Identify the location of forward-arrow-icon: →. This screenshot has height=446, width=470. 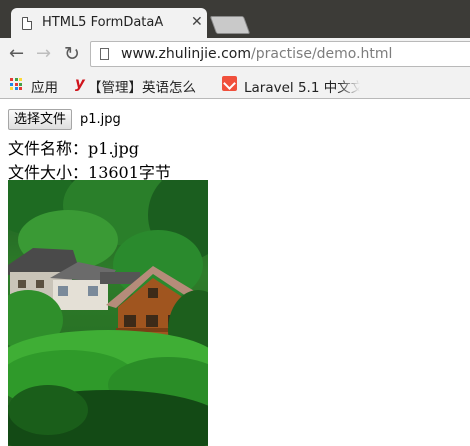
(43, 54).